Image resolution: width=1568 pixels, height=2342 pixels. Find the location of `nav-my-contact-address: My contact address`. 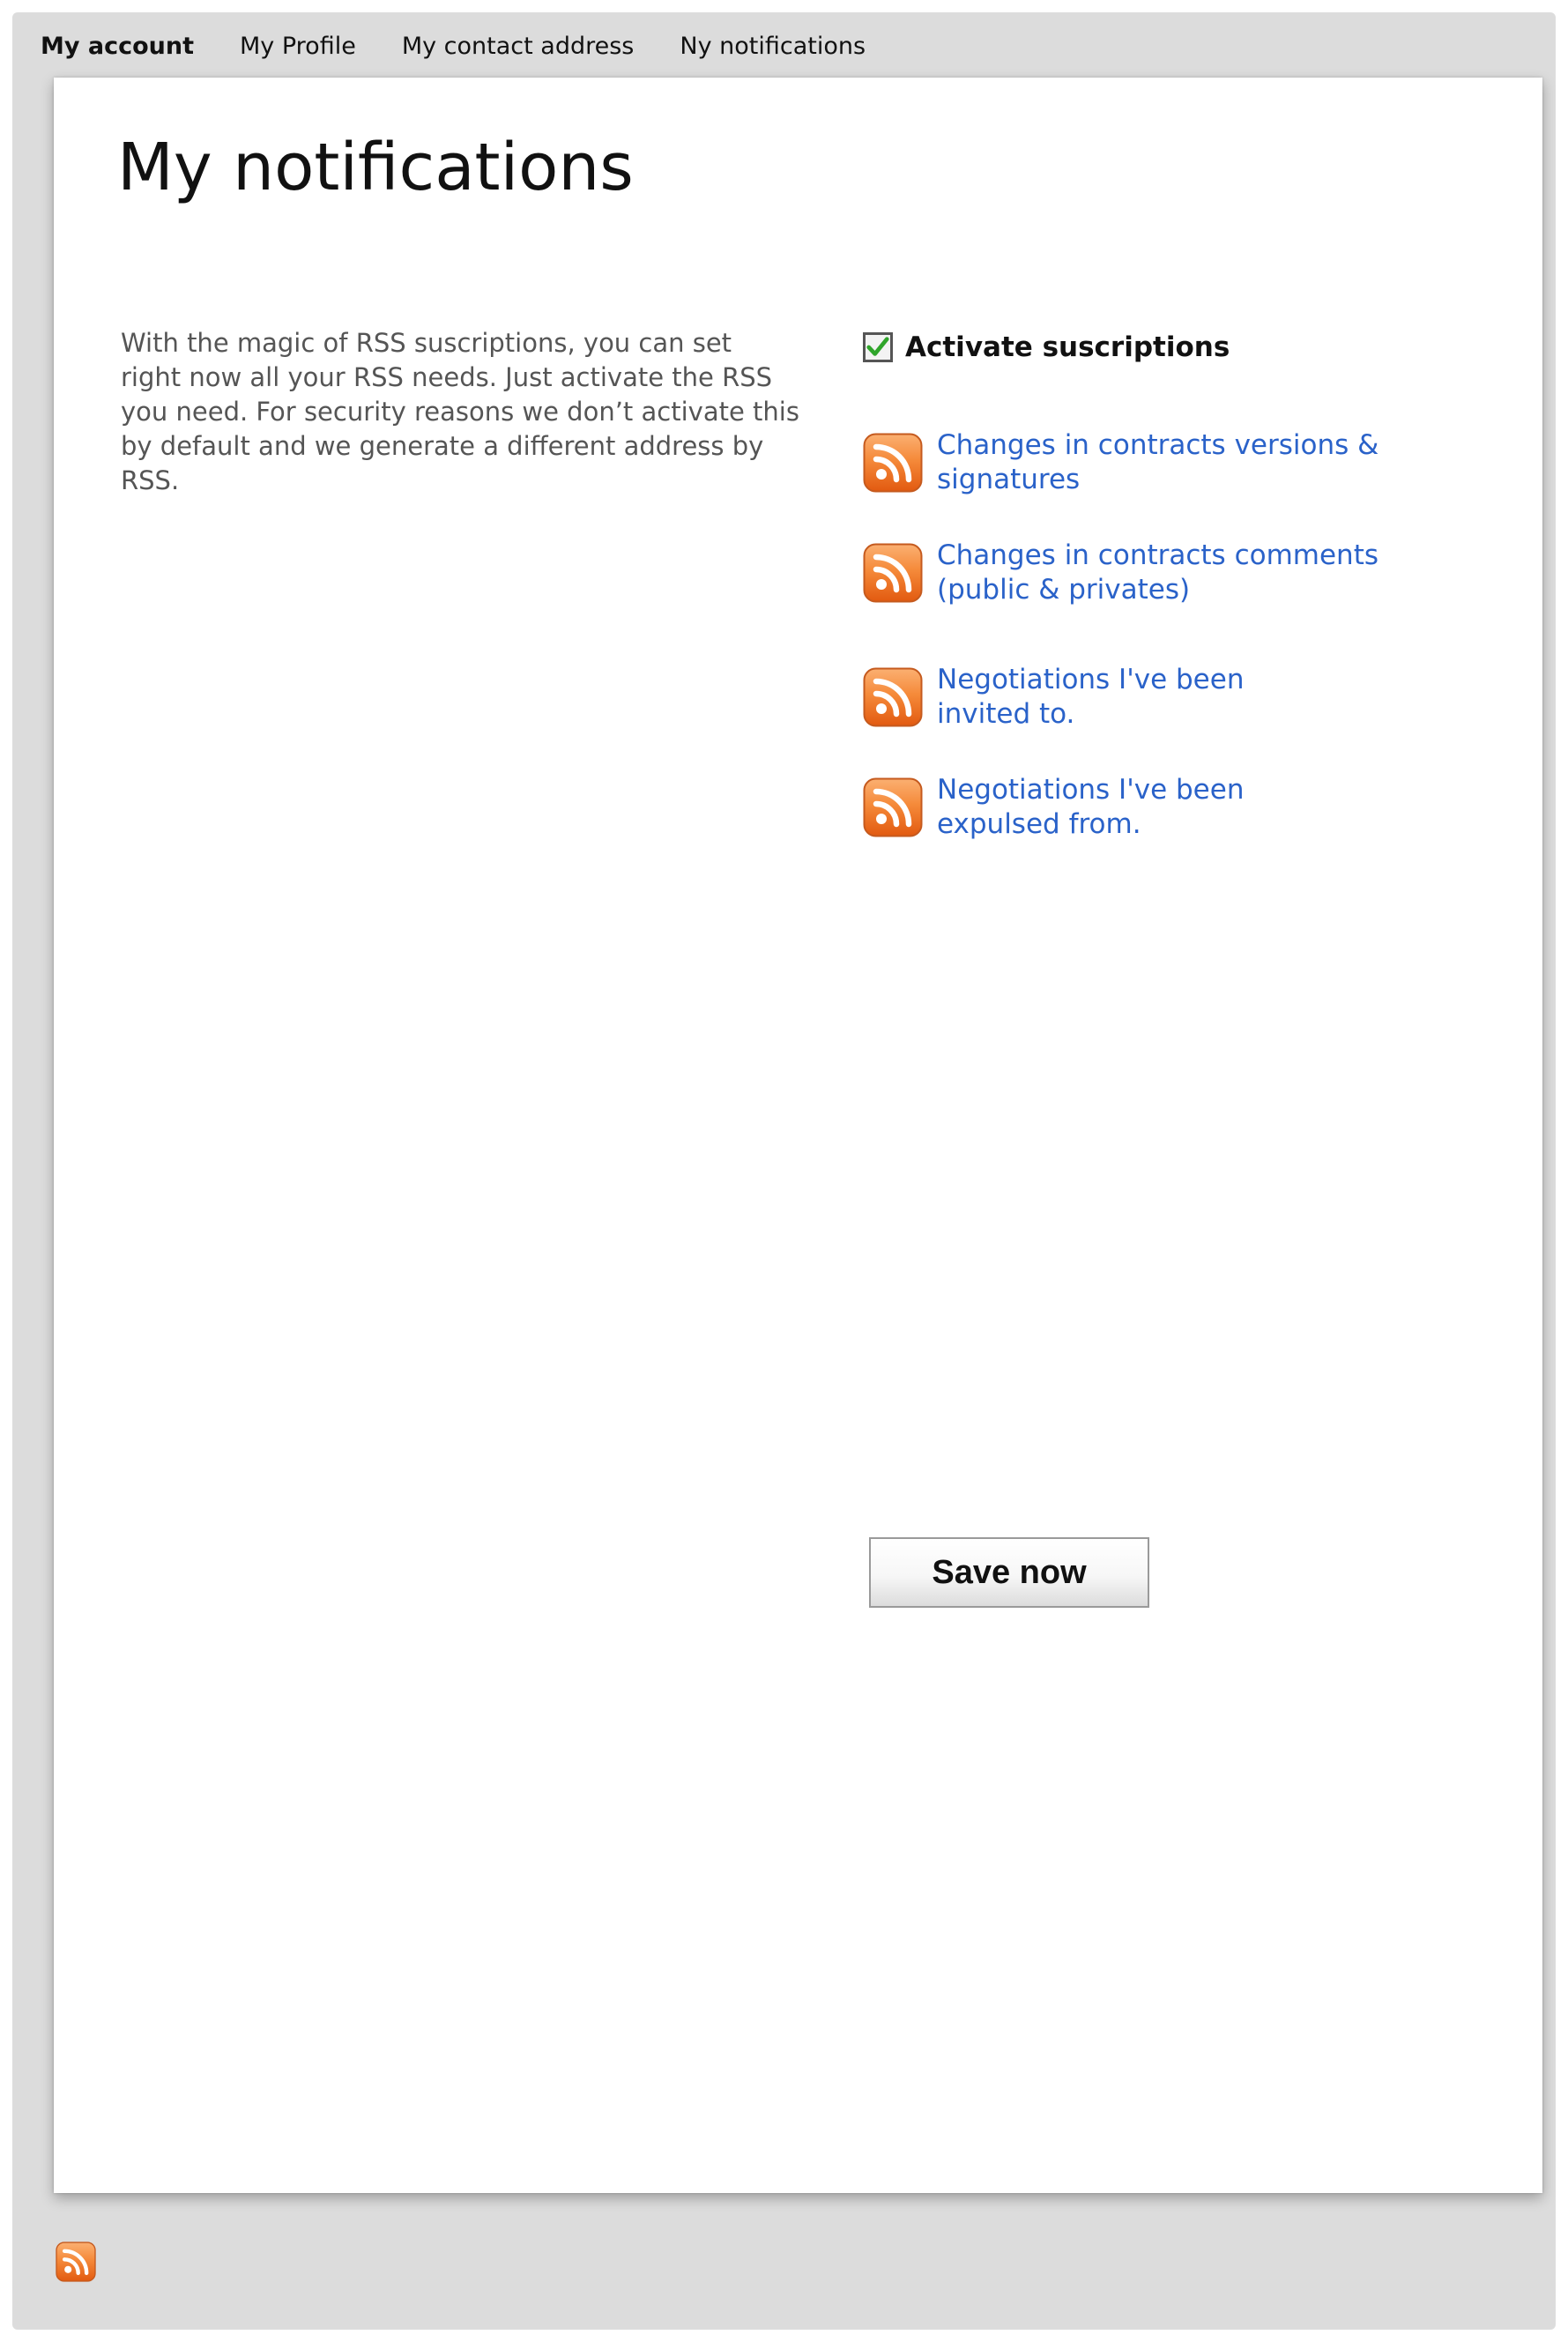

nav-my-contact-address: My contact address is located at coordinates (518, 47).